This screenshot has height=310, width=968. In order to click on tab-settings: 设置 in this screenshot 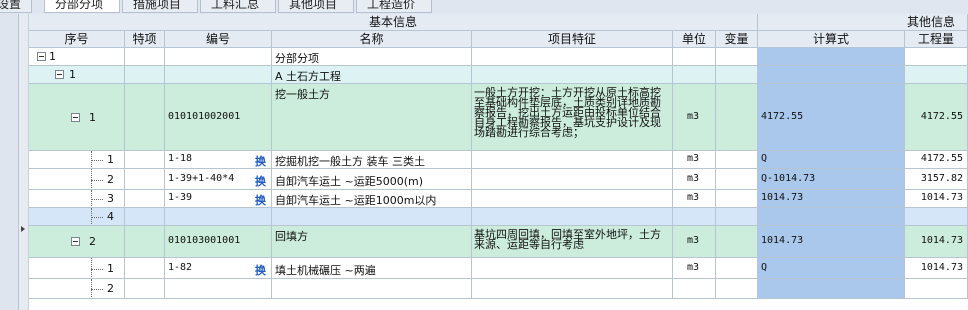, I will do `click(16, 6)`.